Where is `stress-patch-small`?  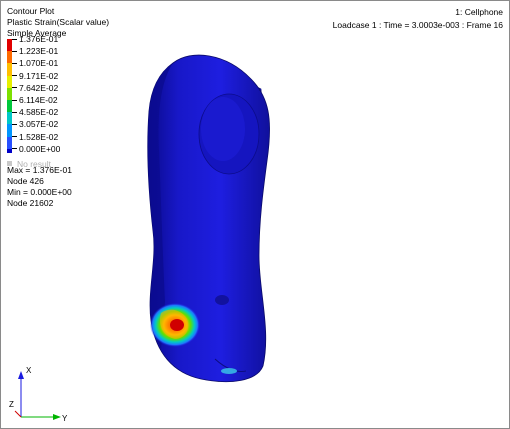 stress-patch-small is located at coordinates (229, 371).